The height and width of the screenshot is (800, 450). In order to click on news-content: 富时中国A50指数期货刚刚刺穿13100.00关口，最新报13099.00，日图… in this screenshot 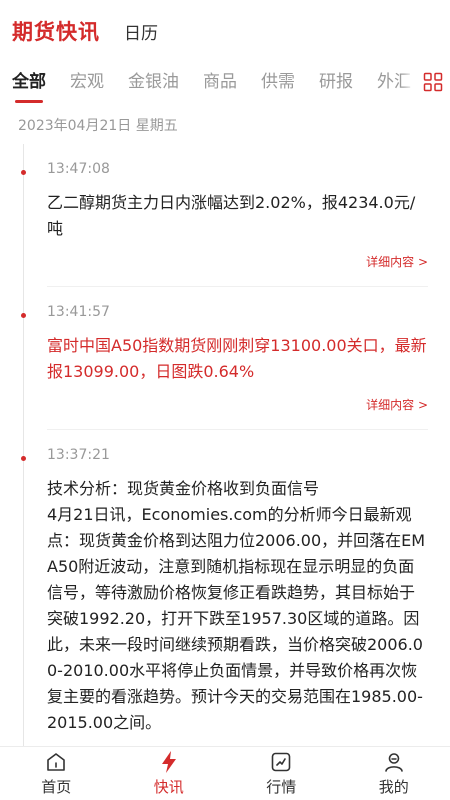, I will do `click(237, 359)`.